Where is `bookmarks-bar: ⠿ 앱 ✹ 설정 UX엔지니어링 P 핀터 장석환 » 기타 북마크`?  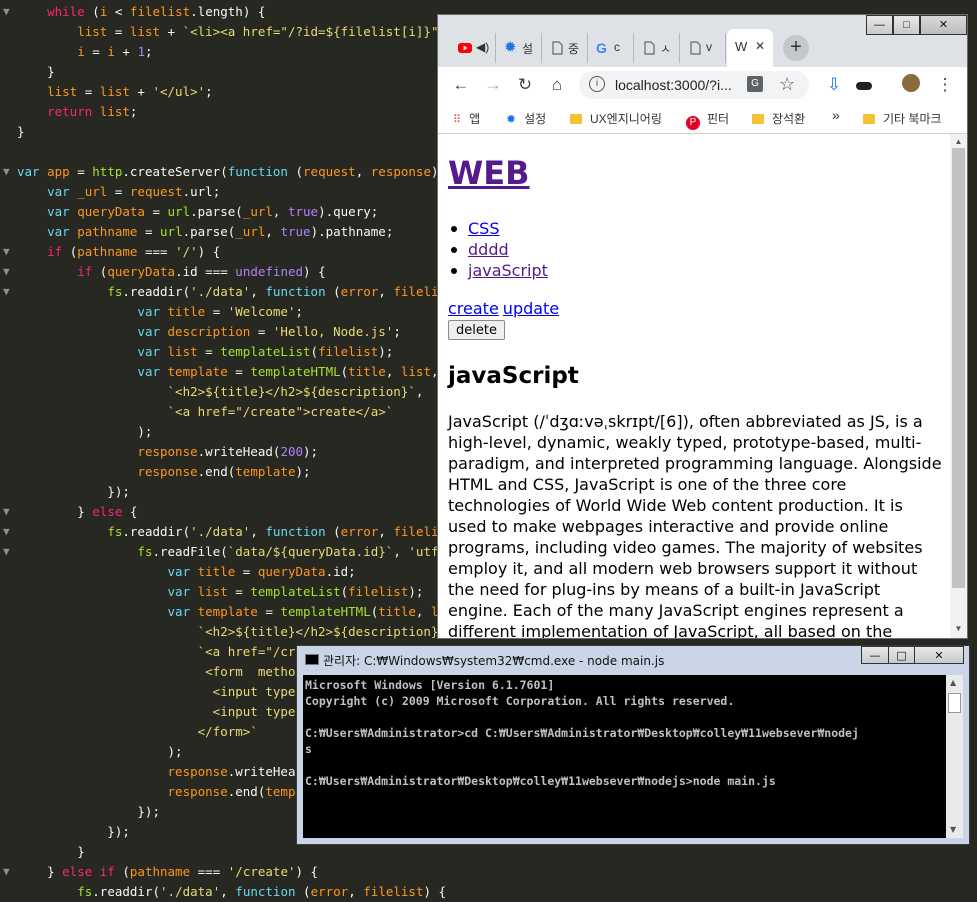 bookmarks-bar: ⠿ 앱 ✹ 설정 UX엔지니어링 P 핀터 장석환 » 기타 북마크 is located at coordinates (702, 118).